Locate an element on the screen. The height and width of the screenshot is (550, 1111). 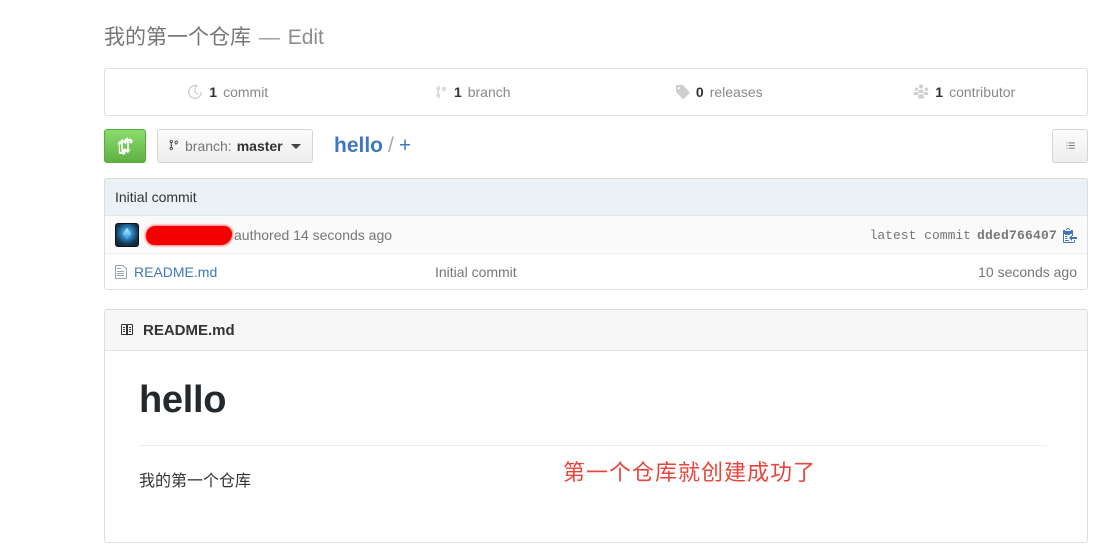
readme-divider is located at coordinates (593, 445).